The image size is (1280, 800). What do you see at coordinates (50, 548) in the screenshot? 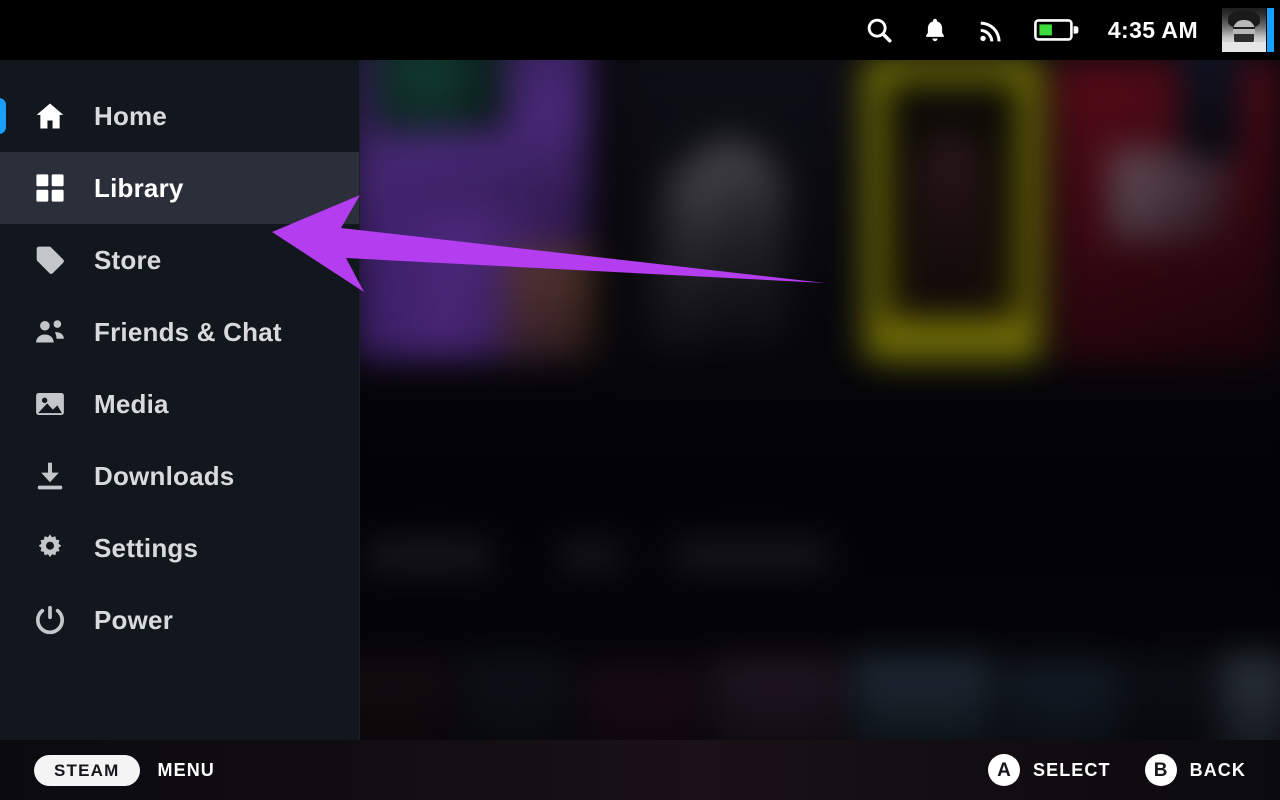
I see `settings-gear-icon` at bounding box center [50, 548].